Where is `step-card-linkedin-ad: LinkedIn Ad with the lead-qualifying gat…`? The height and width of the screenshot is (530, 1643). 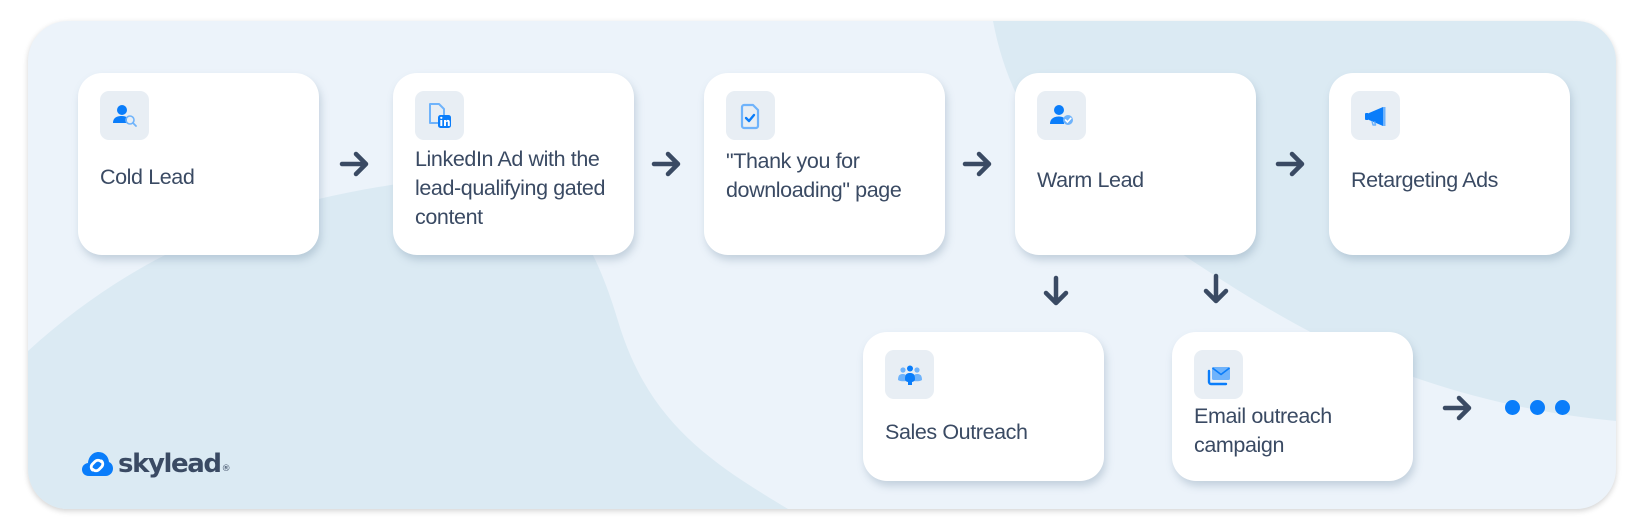 step-card-linkedin-ad: LinkedIn Ad with the lead-qualifying gat… is located at coordinates (513, 164).